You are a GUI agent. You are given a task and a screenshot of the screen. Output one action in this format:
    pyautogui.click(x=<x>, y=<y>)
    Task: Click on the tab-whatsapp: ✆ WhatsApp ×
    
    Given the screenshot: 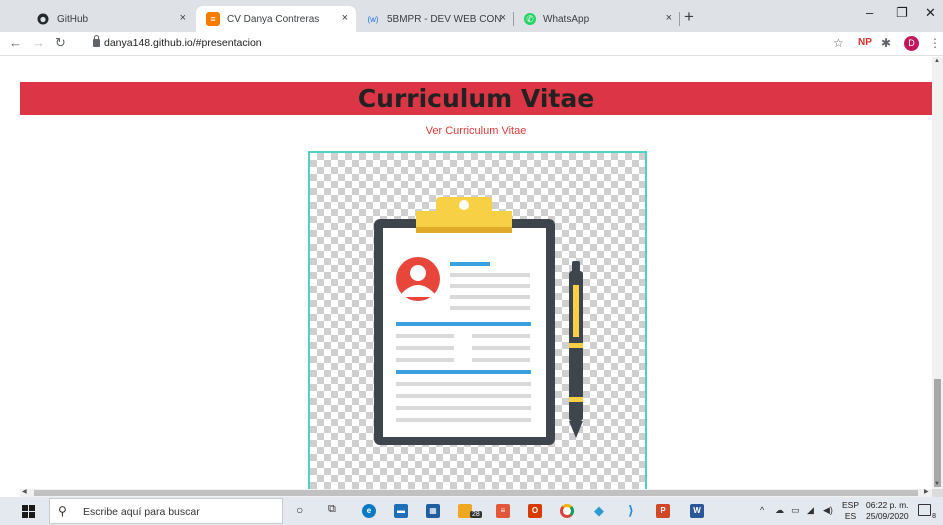 What is the action you would take?
    pyautogui.click(x=597, y=19)
    